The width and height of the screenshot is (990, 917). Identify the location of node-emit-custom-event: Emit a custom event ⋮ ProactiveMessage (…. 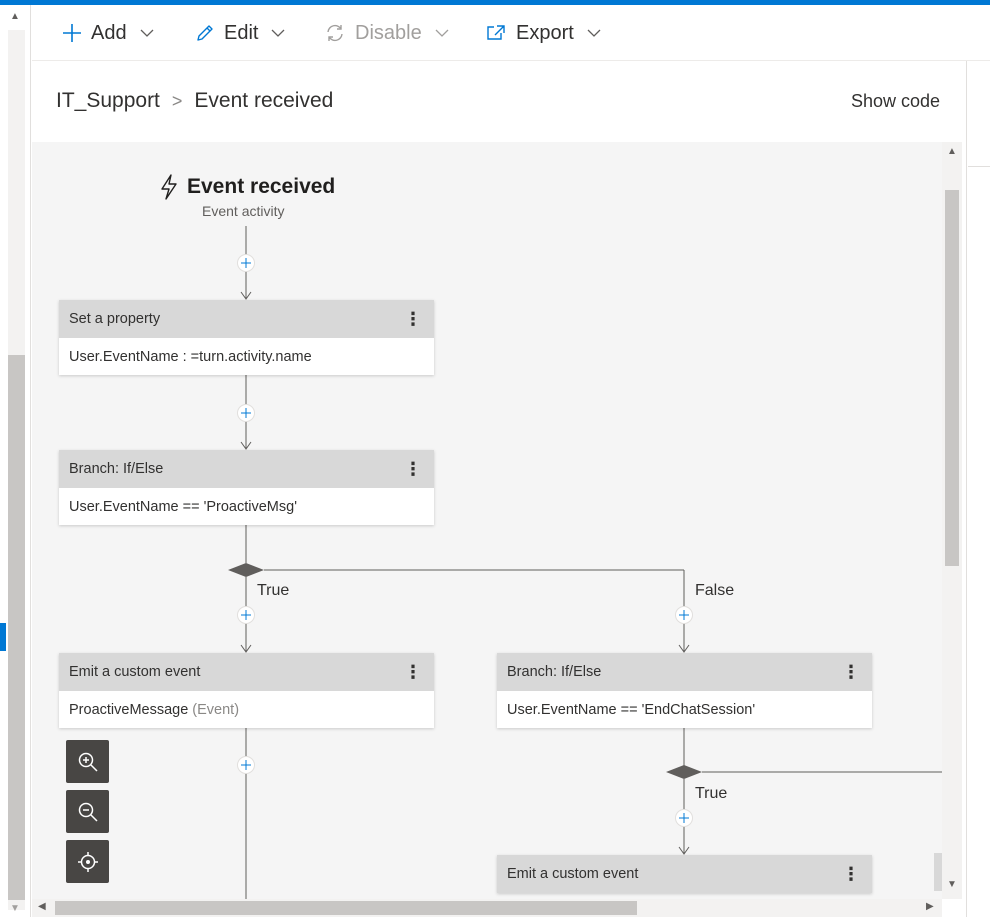
(246, 690).